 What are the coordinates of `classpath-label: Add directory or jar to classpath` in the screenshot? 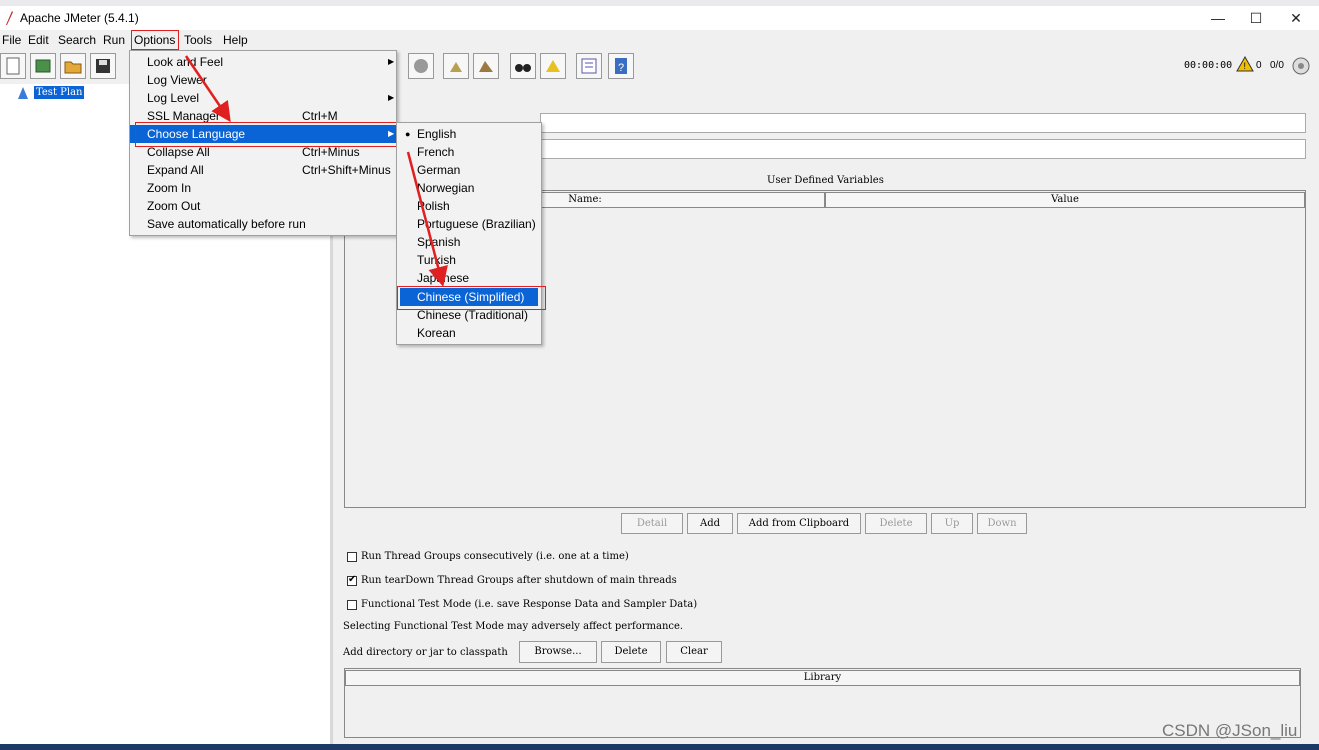 It's located at (425, 652).